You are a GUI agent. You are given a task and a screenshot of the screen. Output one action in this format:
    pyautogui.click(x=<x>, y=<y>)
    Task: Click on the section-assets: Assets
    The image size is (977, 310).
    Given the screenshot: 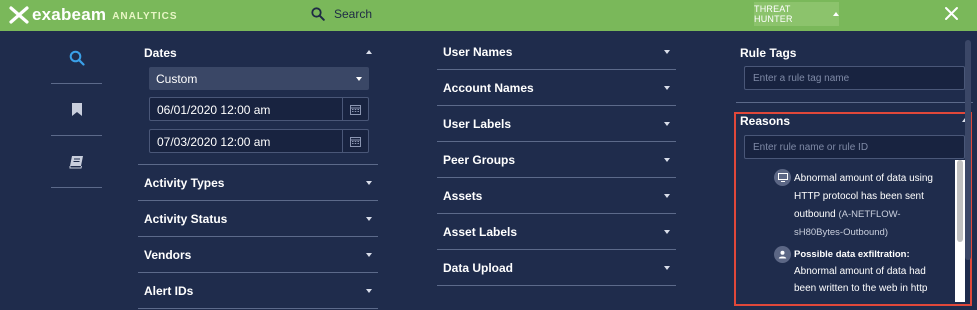 What is the action you would take?
    pyautogui.click(x=556, y=196)
    